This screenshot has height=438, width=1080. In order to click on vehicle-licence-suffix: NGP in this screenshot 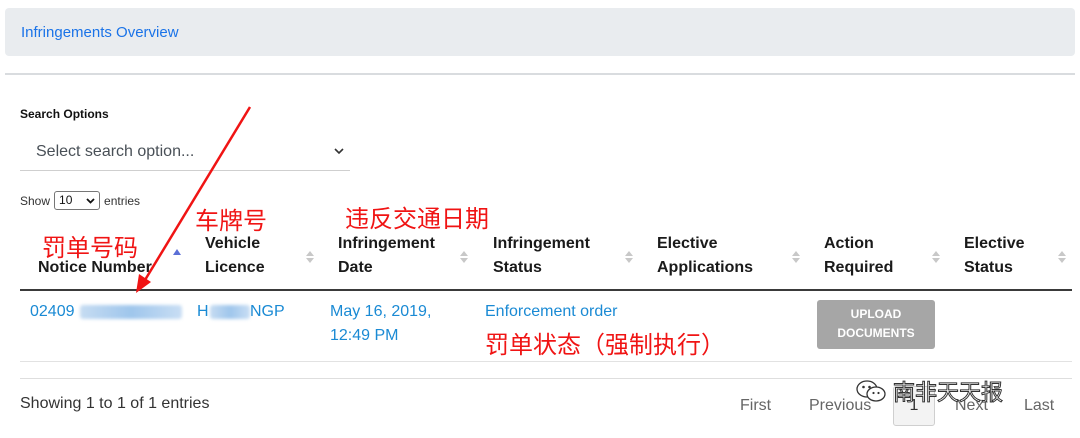, I will do `click(267, 312)`.